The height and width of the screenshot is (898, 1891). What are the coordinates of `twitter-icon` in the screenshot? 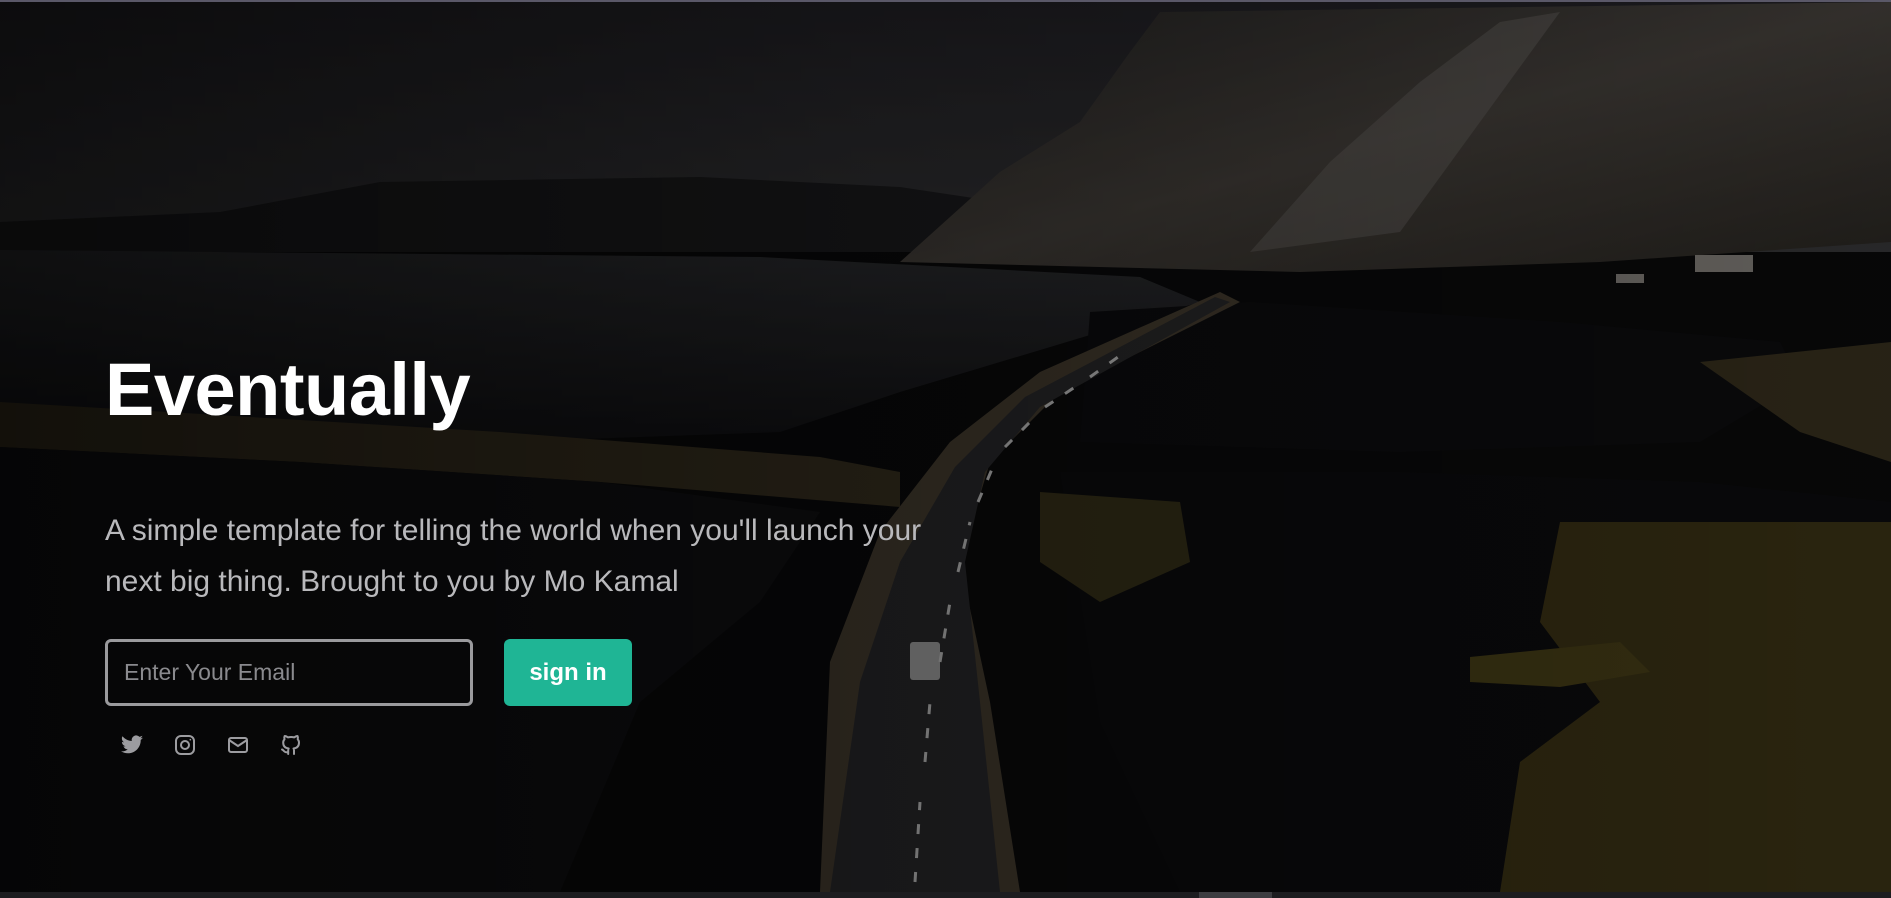 It's located at (131, 743).